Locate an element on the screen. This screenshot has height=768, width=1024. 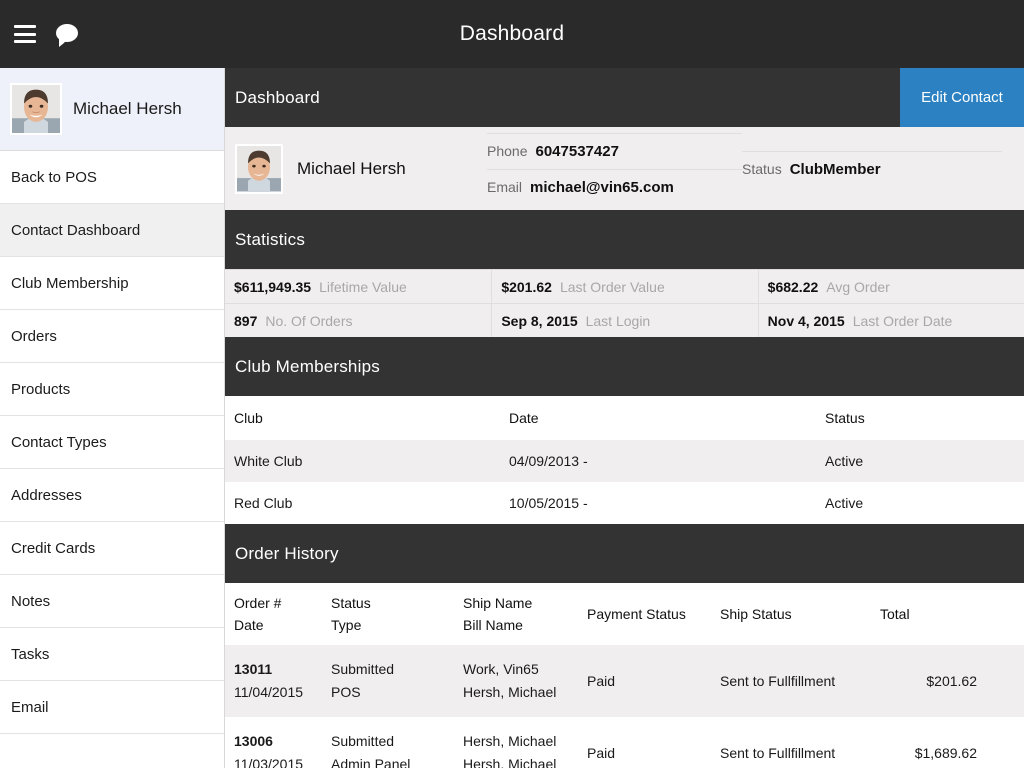
col-ship-name: Ship Name Bill Name is located at coordinates (516, 614).